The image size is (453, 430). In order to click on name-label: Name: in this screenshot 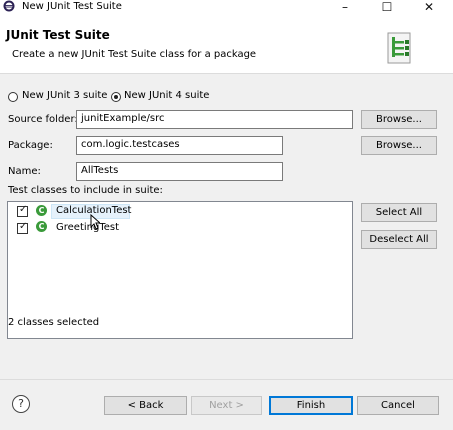, I will do `click(24, 171)`.